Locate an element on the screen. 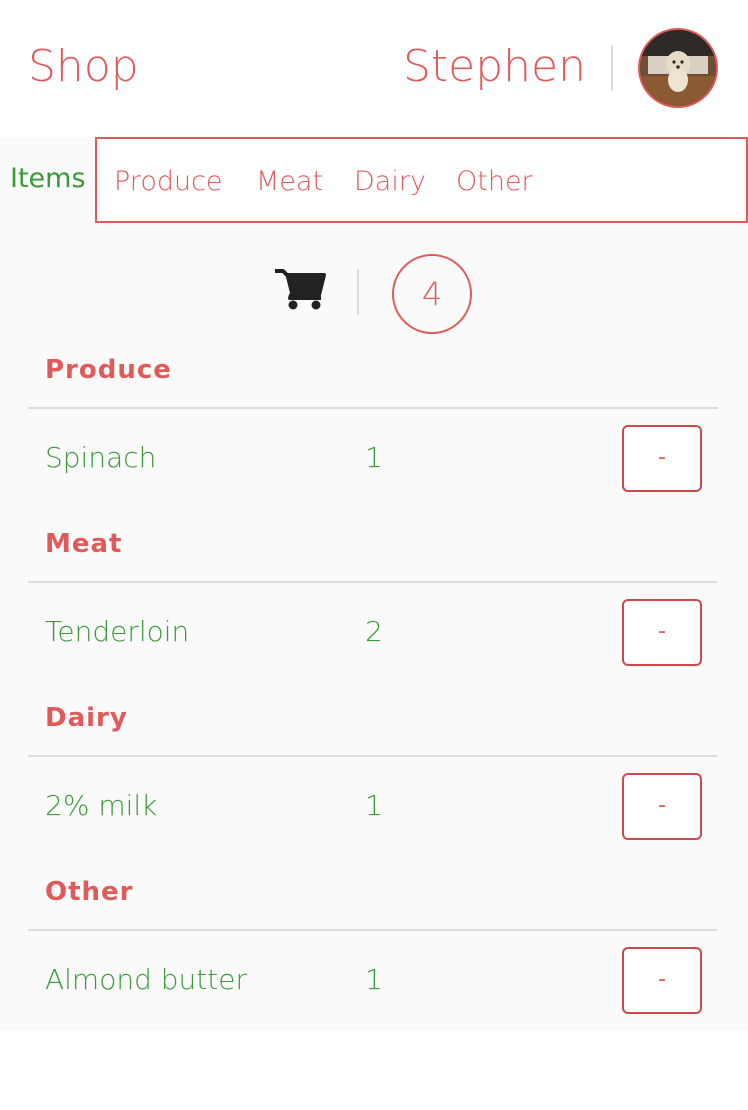  tab-meat: Meat is located at coordinates (289, 181).